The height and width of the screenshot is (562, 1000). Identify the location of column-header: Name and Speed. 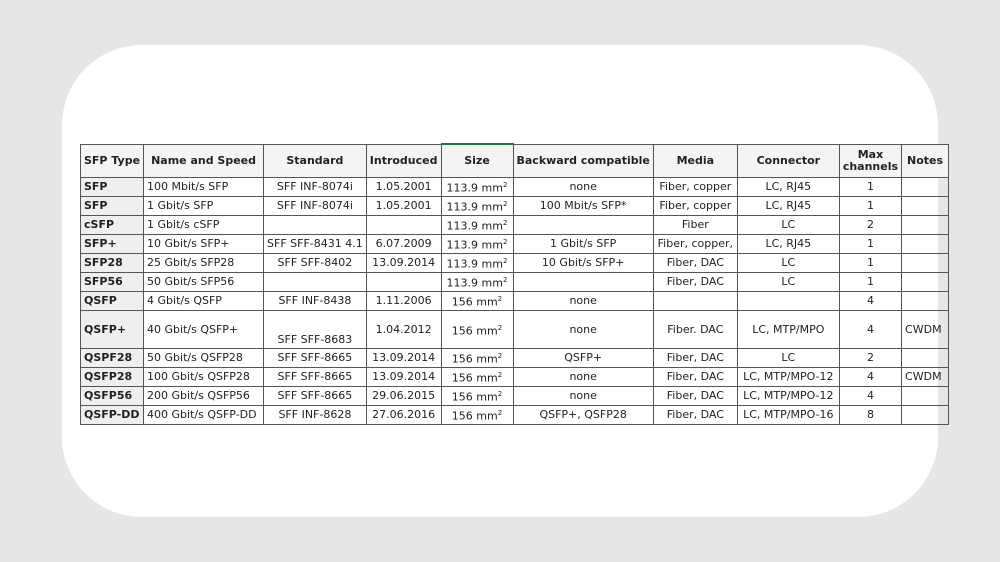
(204, 160).